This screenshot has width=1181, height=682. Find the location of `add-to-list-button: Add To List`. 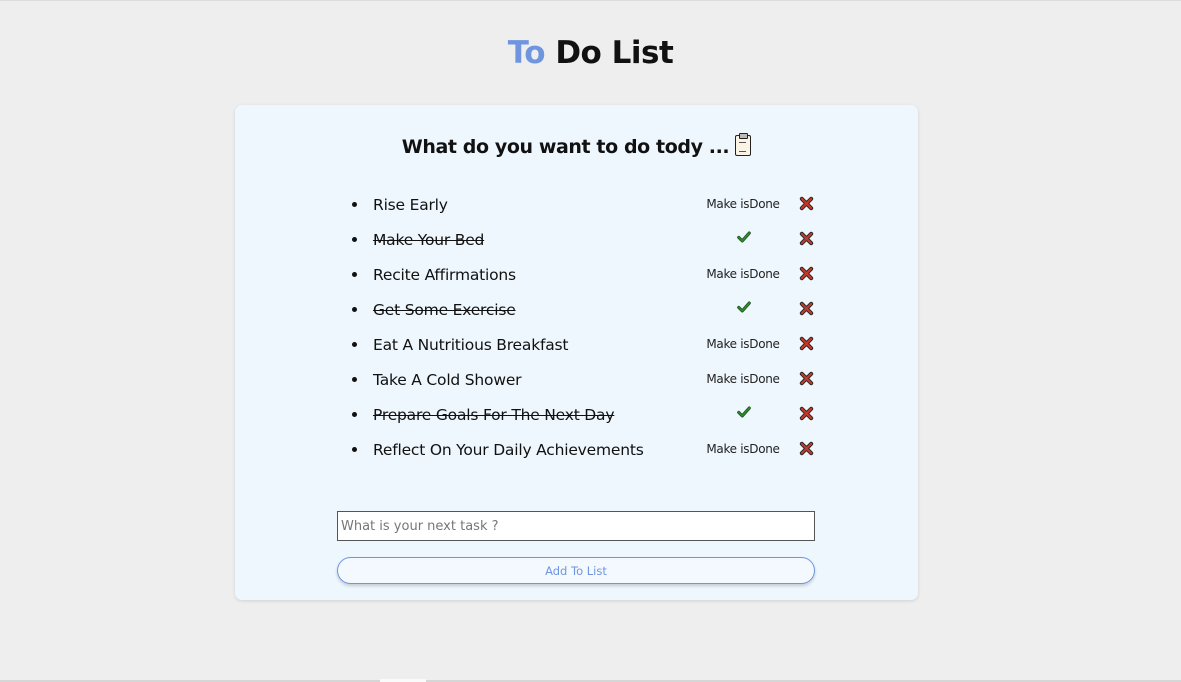

add-to-list-button: Add To List is located at coordinates (576, 570).